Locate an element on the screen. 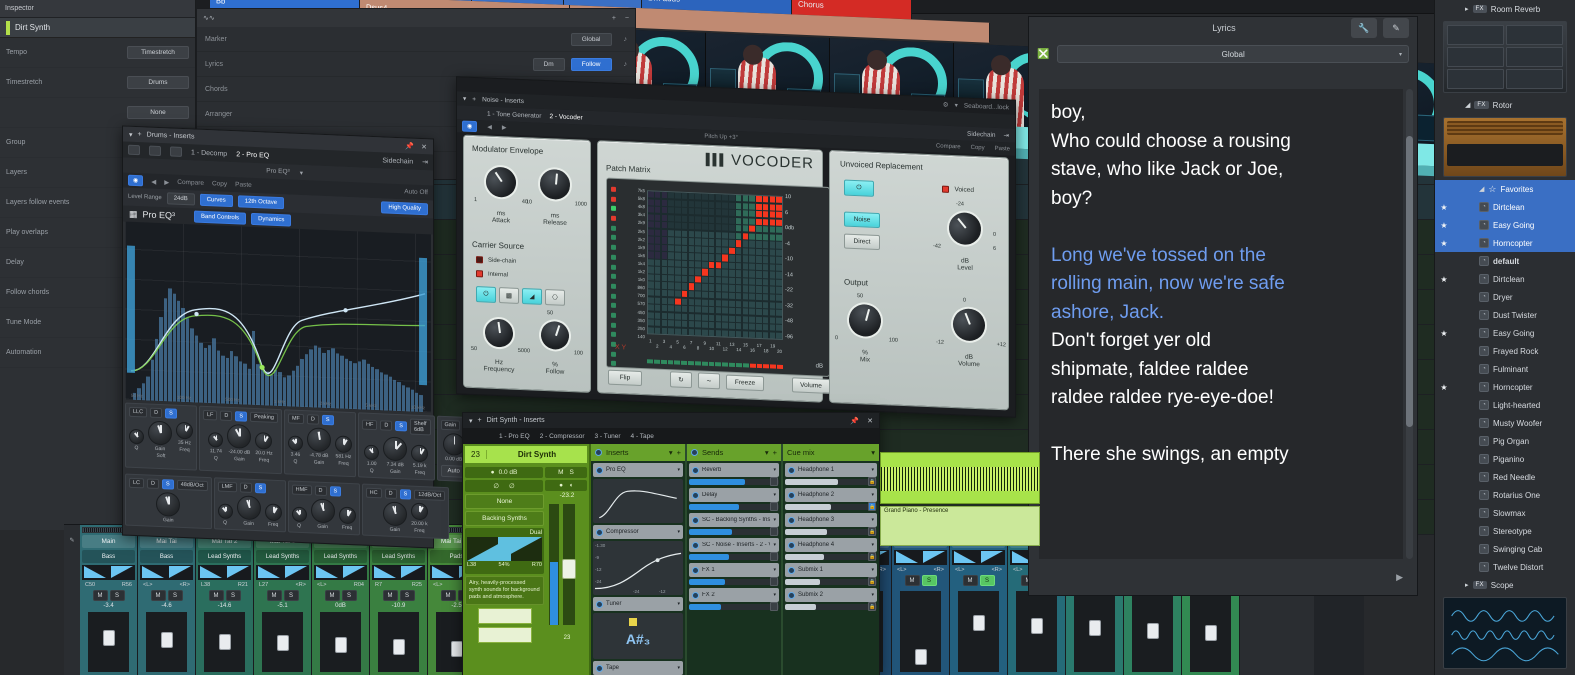 This screenshot has width=1575, height=675. browser-preset-item: ◔ Twelve Distort is located at coordinates (1505, 567).